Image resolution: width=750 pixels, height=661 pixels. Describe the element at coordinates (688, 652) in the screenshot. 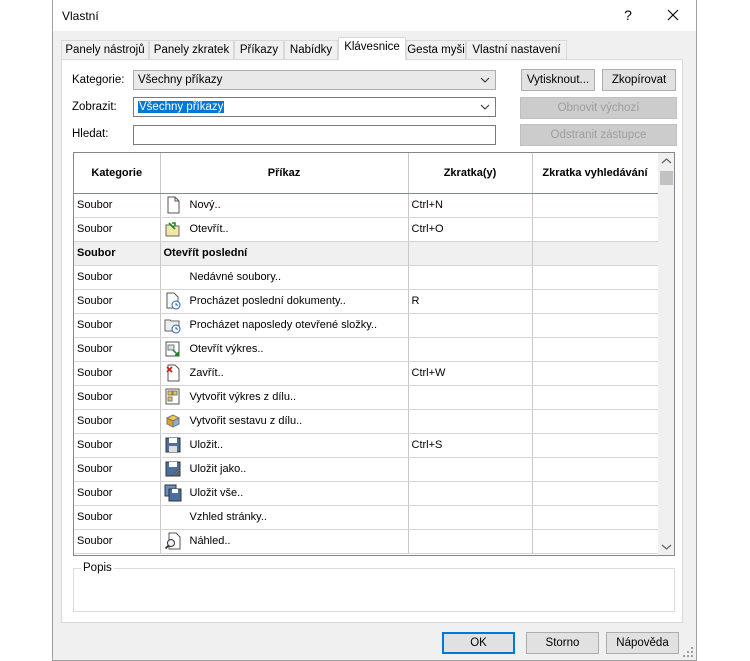

I see `resize-grip-icon` at that location.